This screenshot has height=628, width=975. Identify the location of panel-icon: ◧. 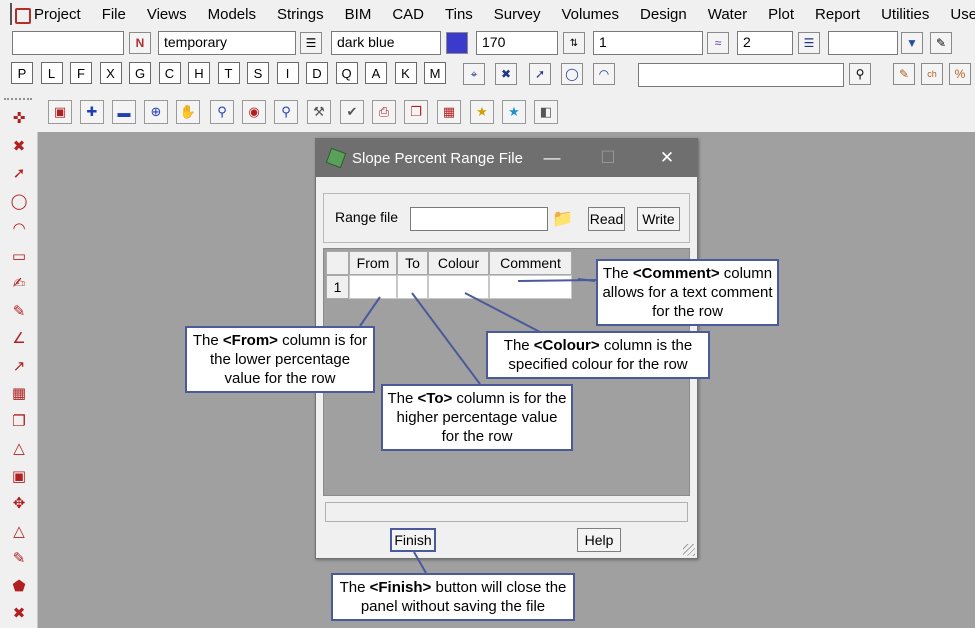
(546, 112).